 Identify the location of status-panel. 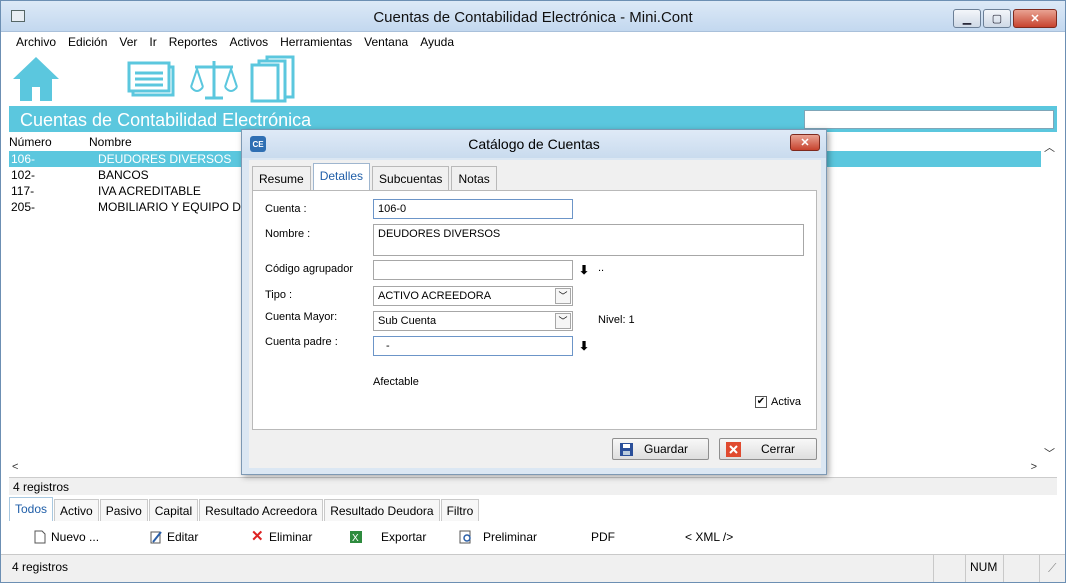
(1021, 568).